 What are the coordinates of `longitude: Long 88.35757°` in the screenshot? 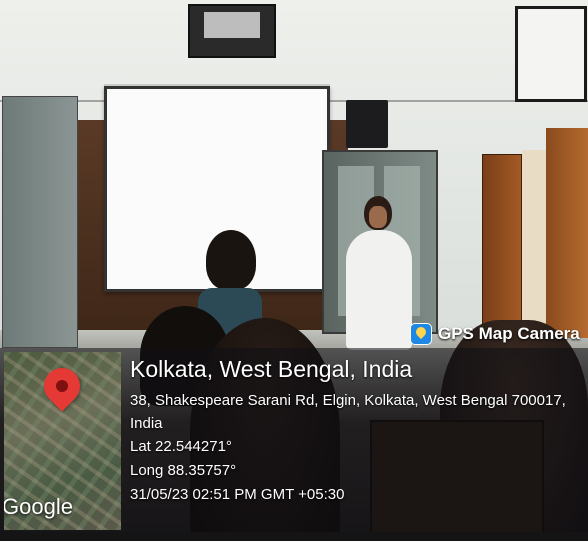 It's located at (183, 470).